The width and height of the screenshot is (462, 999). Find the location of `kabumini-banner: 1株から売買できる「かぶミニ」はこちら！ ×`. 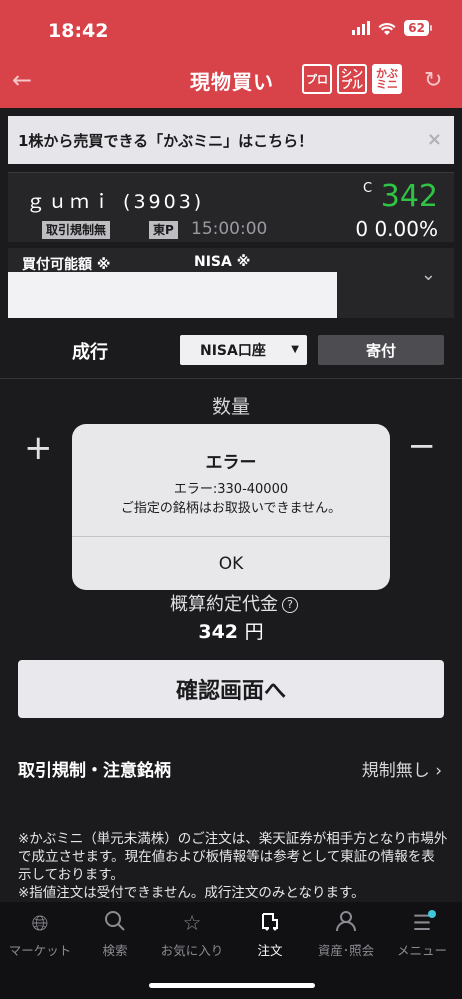

kabumini-banner: 1株から売買できる「かぶミニ」はこちら！ × is located at coordinates (231, 140).